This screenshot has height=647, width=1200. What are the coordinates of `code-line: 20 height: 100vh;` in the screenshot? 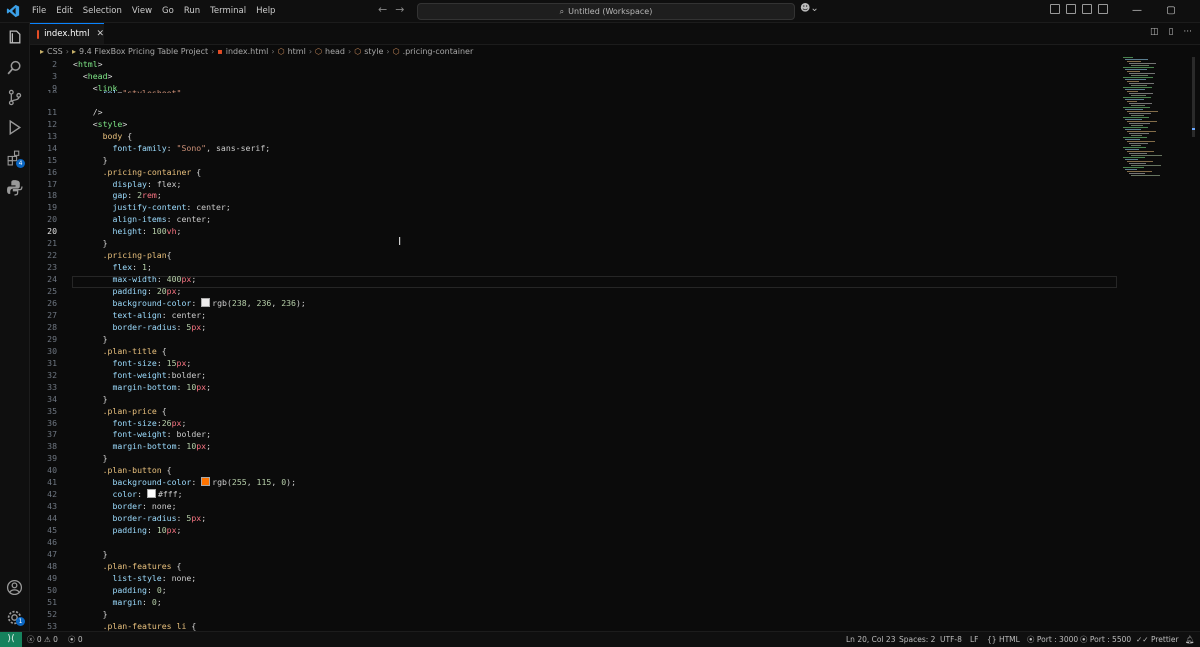 It's located at (575, 231).